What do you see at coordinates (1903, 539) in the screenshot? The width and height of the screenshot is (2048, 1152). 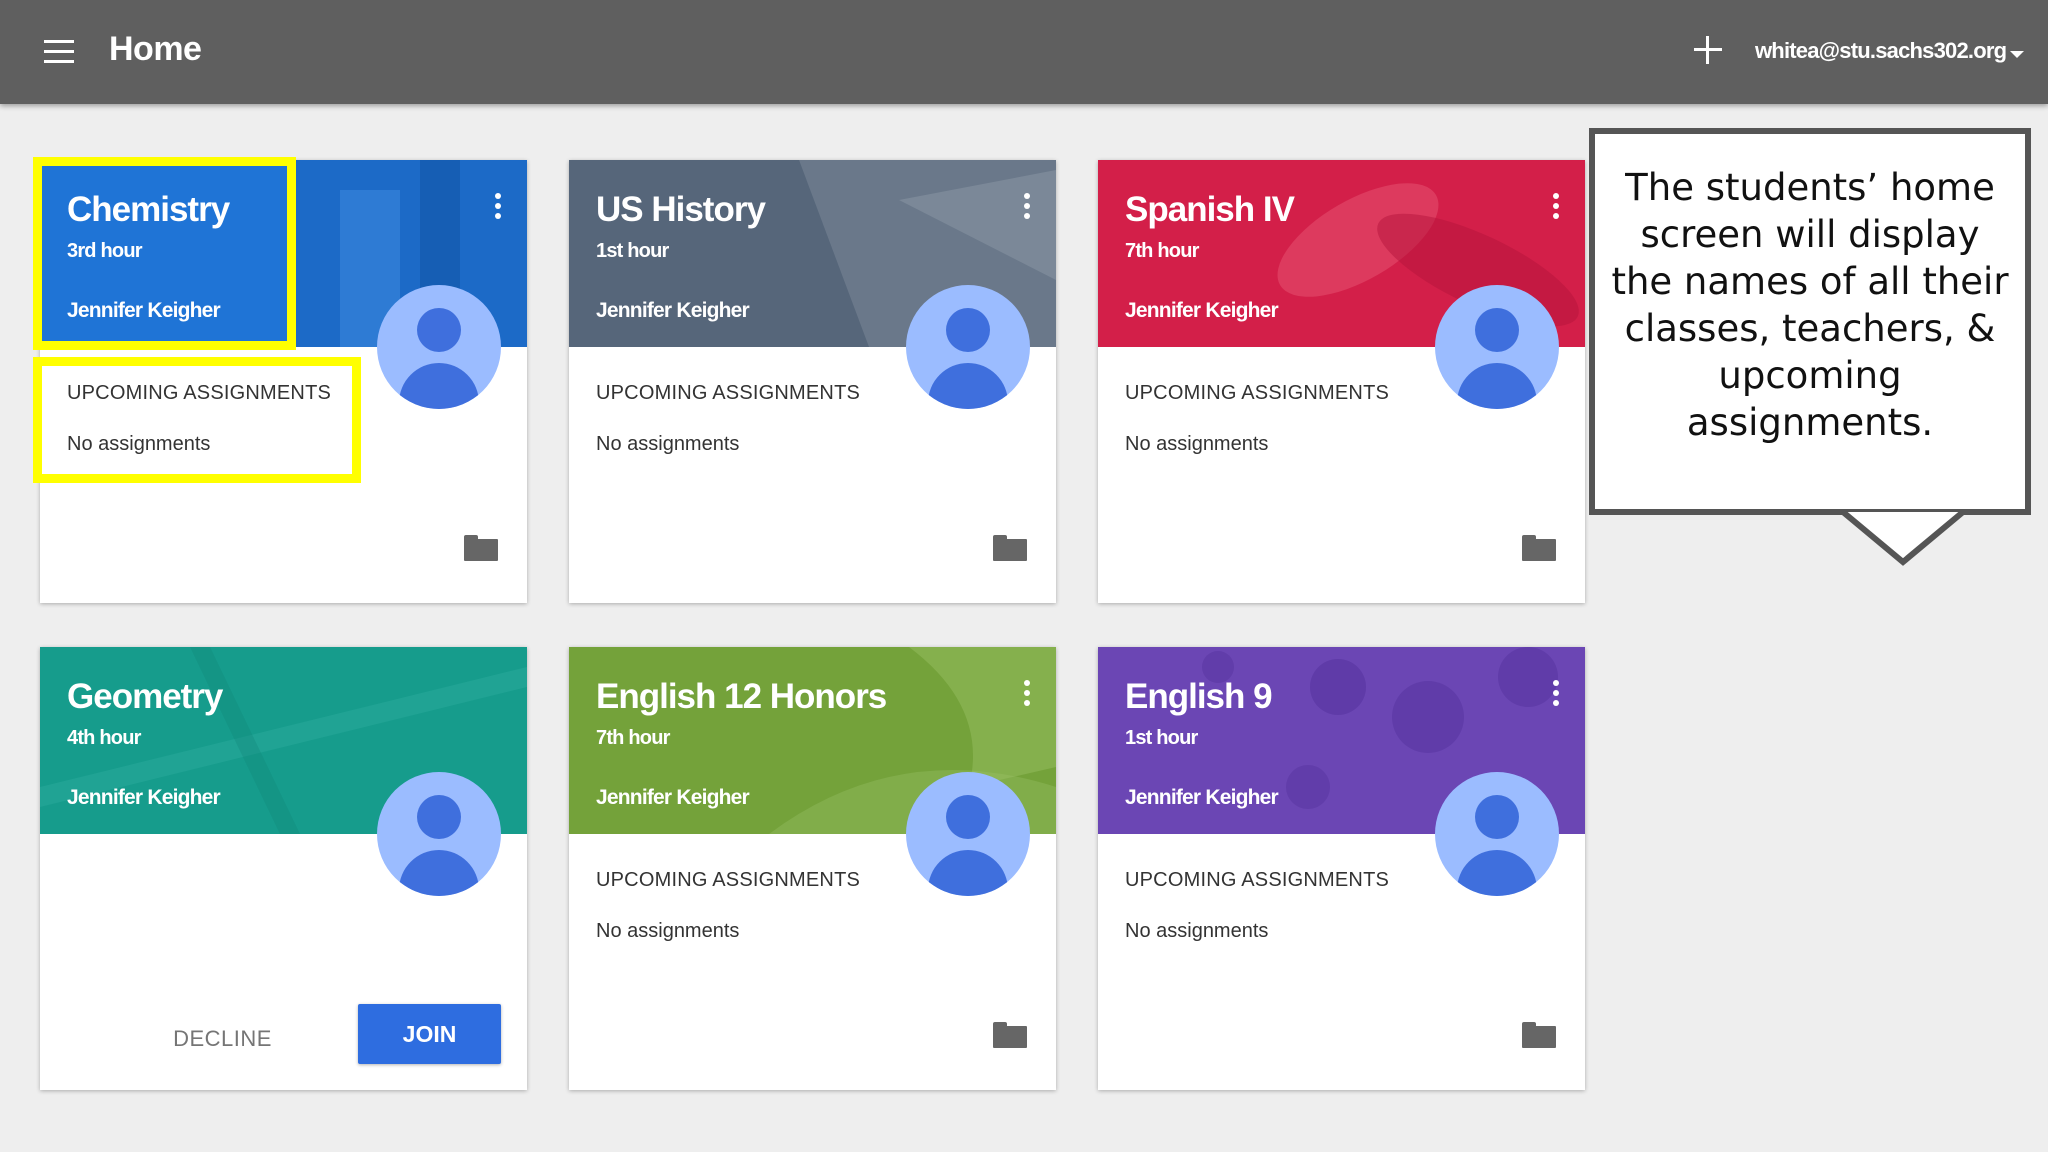 I see `callout-tail` at bounding box center [1903, 539].